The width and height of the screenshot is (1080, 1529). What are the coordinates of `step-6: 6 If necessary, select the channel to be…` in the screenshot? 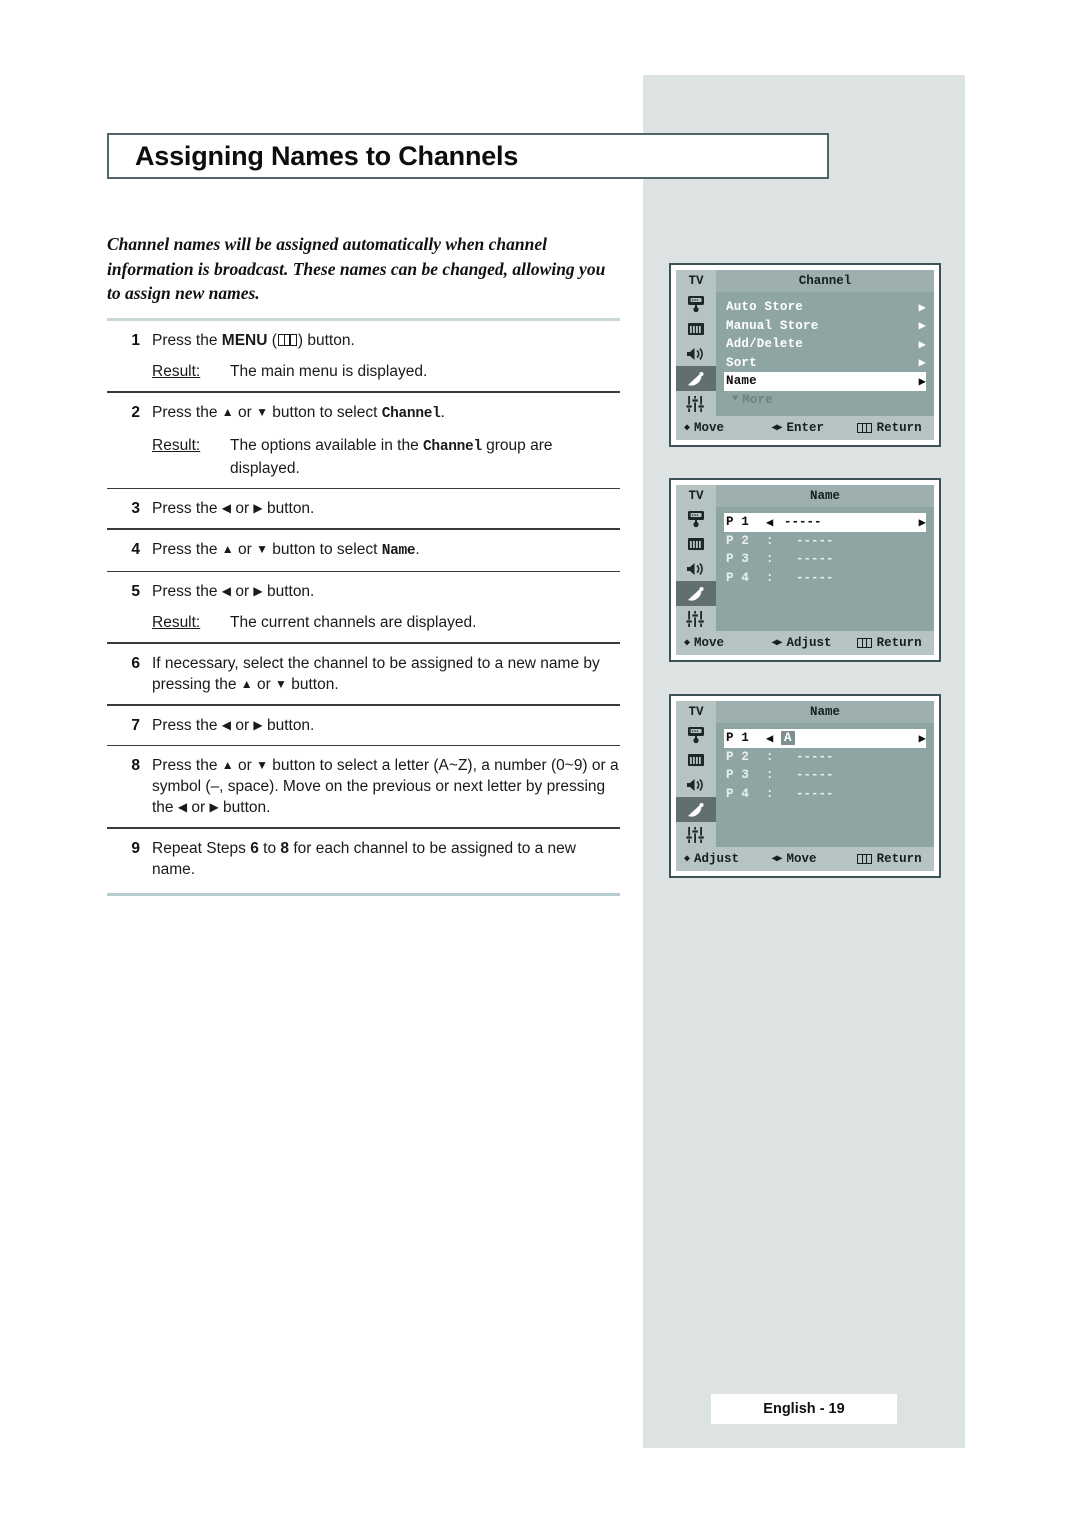 It's located at (363, 674).